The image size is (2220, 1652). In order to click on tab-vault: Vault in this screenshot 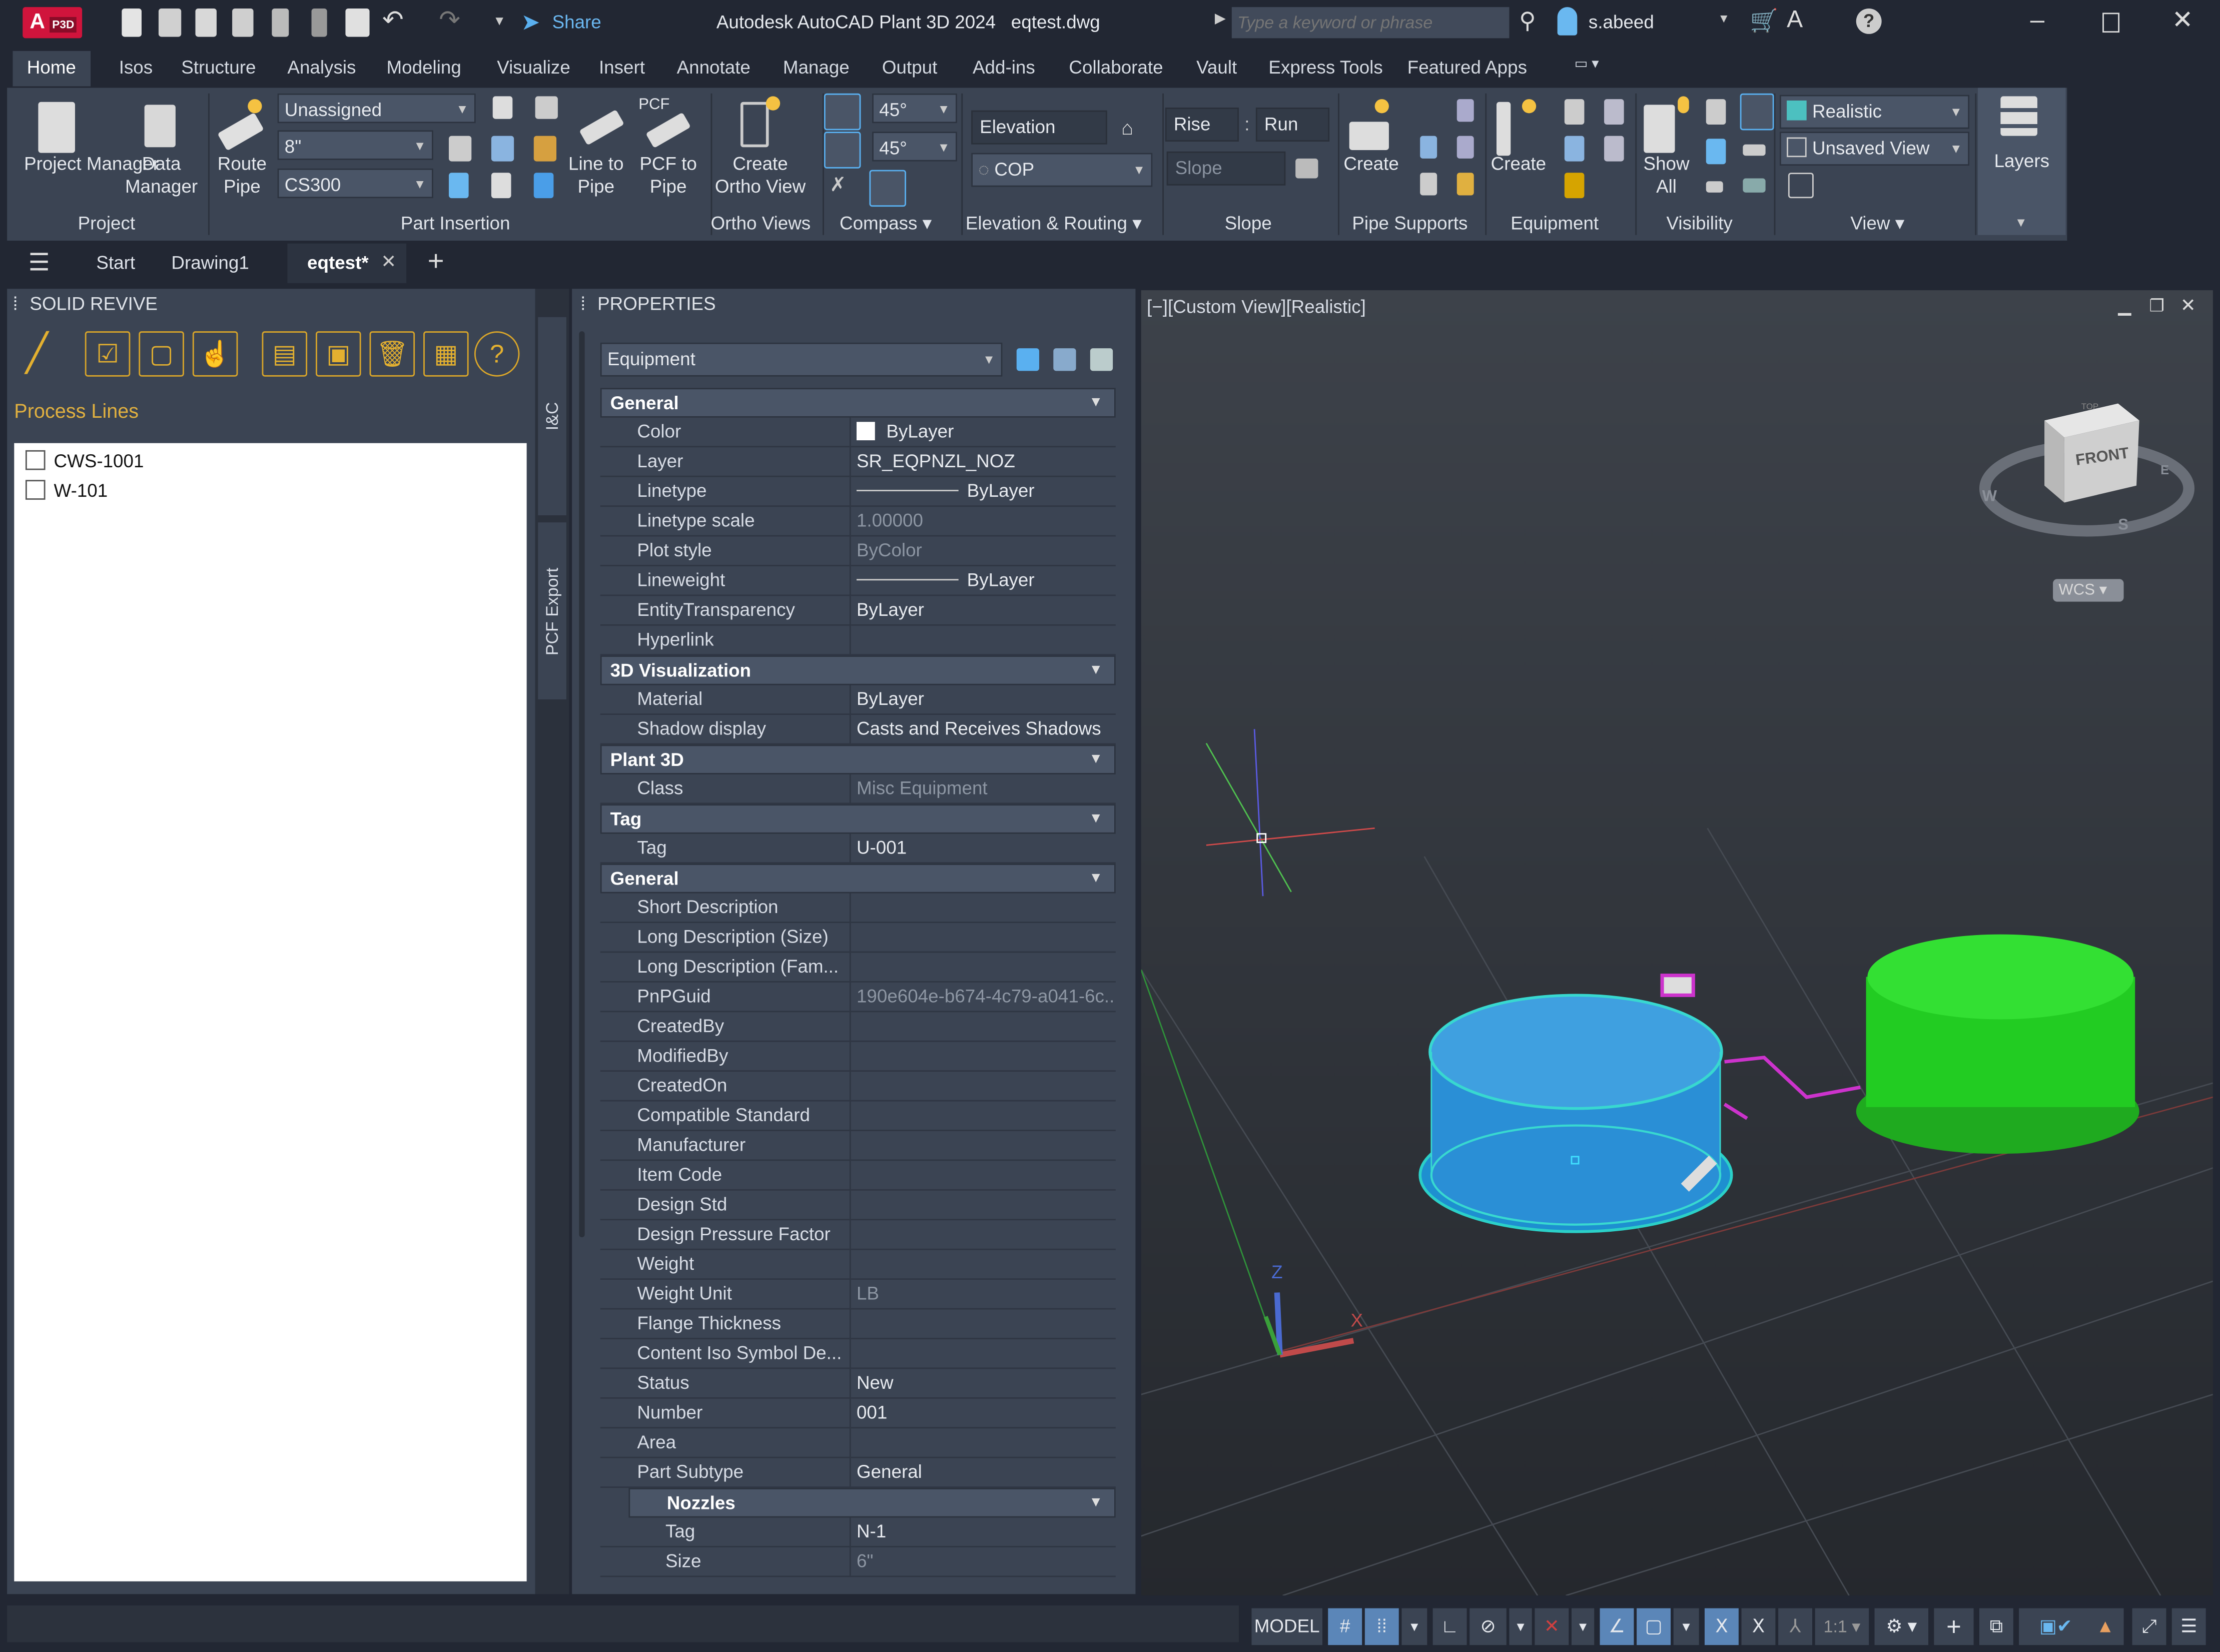, I will do `click(1216, 67)`.